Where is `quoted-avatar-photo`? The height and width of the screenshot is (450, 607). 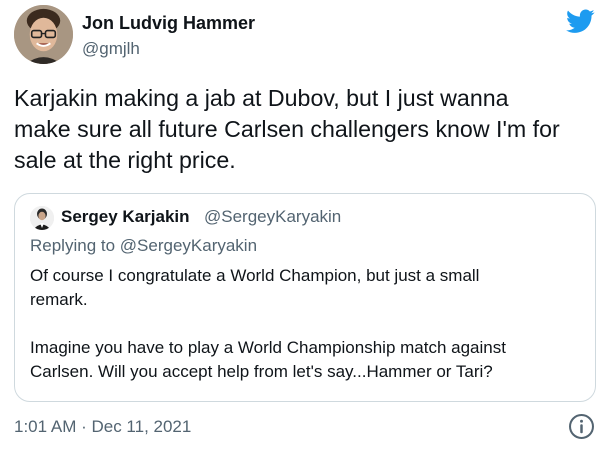 quoted-avatar-photo is located at coordinates (42, 218).